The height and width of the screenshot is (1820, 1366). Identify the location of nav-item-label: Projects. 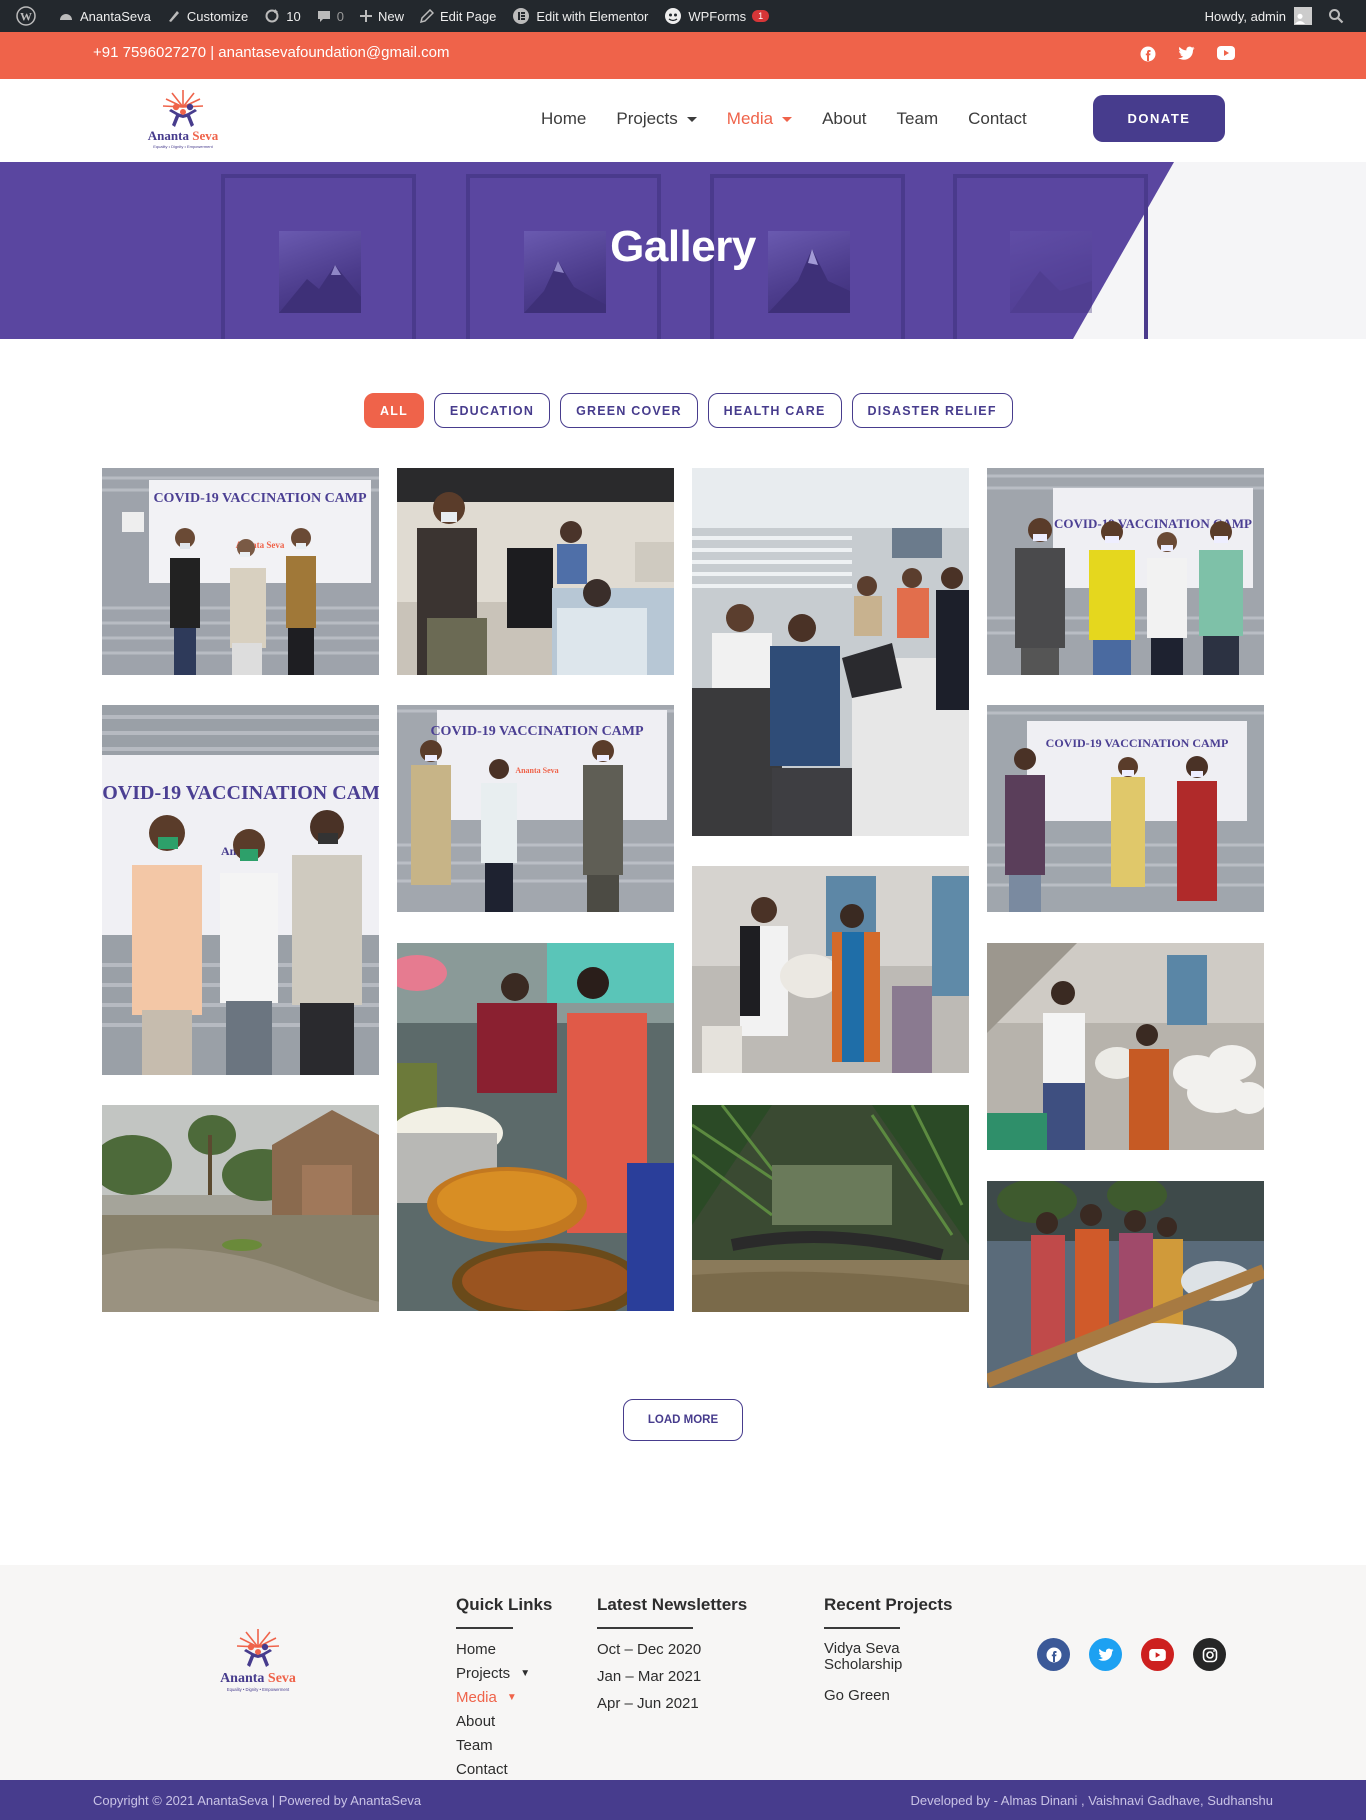
(647, 118).